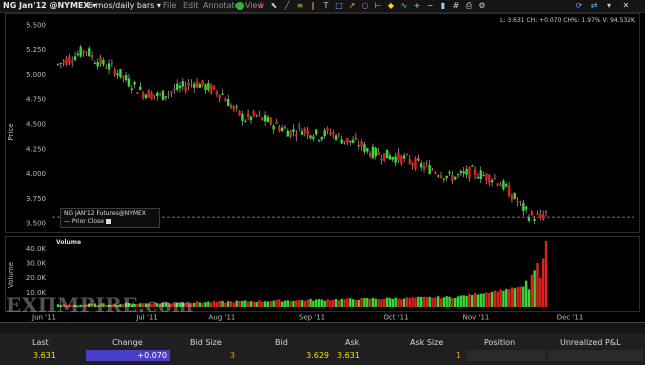 This screenshot has width=645, height=365. Describe the element at coordinates (476, 318) in the screenshot. I see `time-tick-label: Nov '11` at that location.